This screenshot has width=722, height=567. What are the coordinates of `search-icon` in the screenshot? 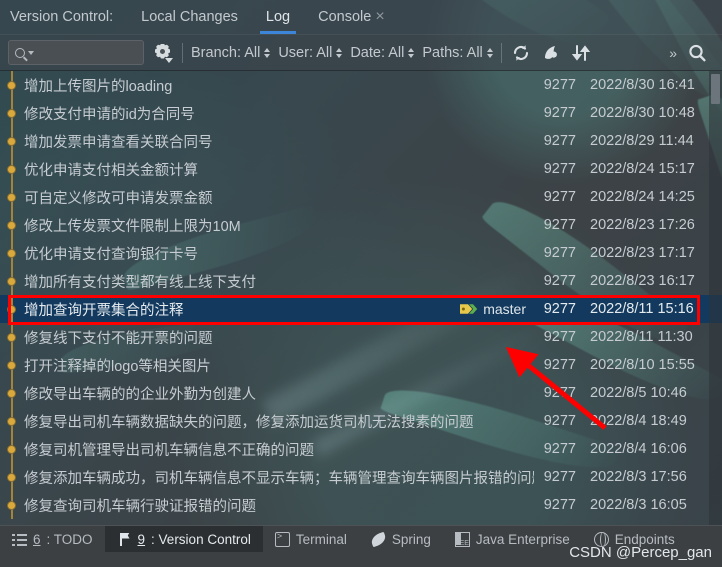 It's located at (20, 52).